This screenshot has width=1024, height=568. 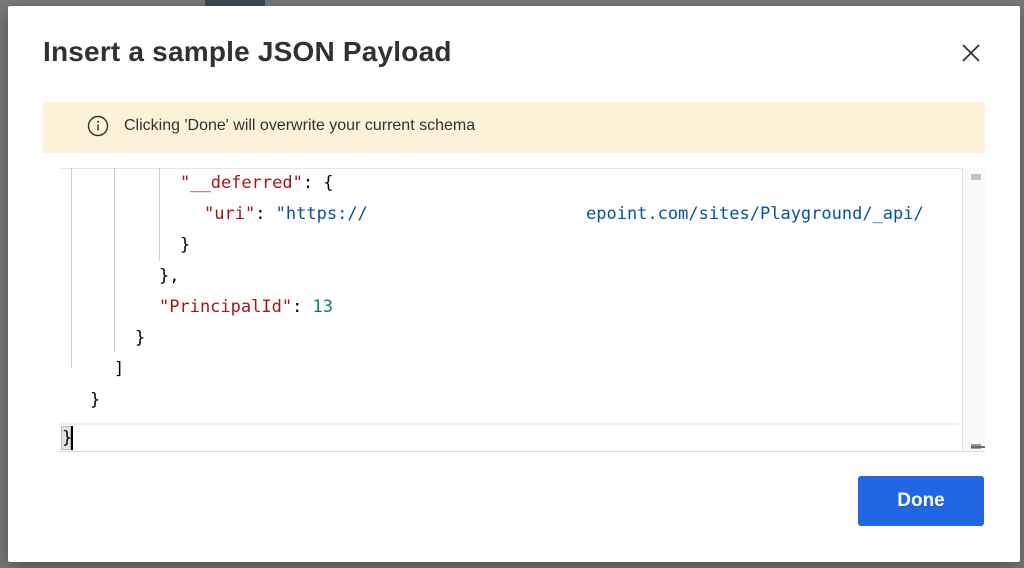 I want to click on code-line: "uri": "https://, so click(x=286, y=214).